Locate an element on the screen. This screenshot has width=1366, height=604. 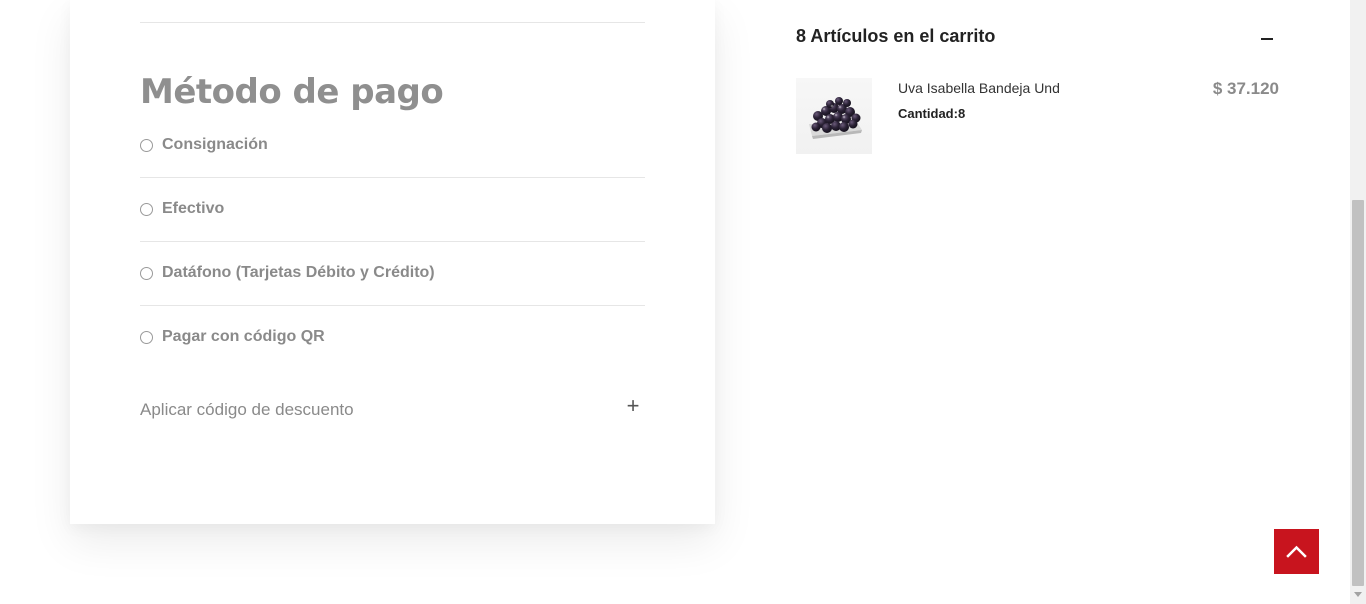
payment-option-label: Efectivo is located at coordinates (193, 208).